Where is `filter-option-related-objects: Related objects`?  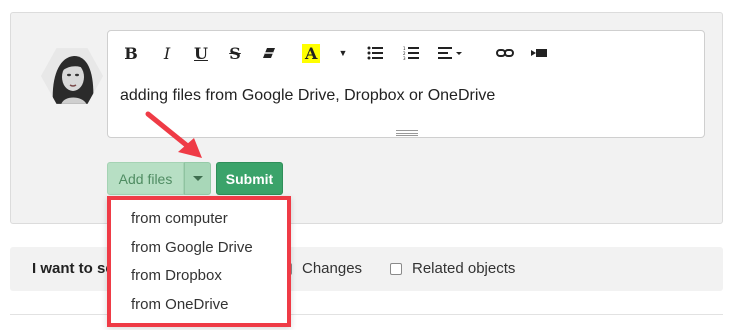
filter-option-related-objects: Related objects is located at coordinates (452, 268).